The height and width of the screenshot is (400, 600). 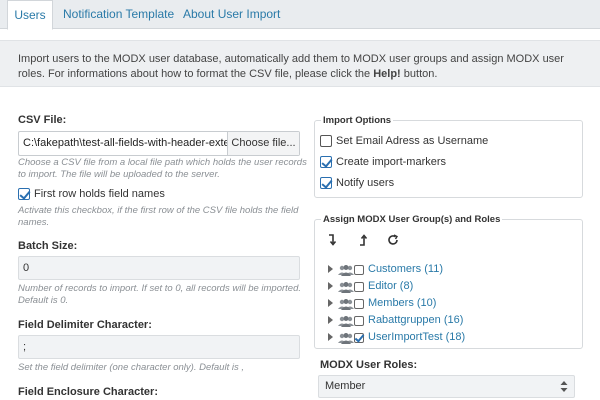 I want to click on user-groups-legend: Assign MODX User Group(s) and Roles, so click(x=412, y=219).